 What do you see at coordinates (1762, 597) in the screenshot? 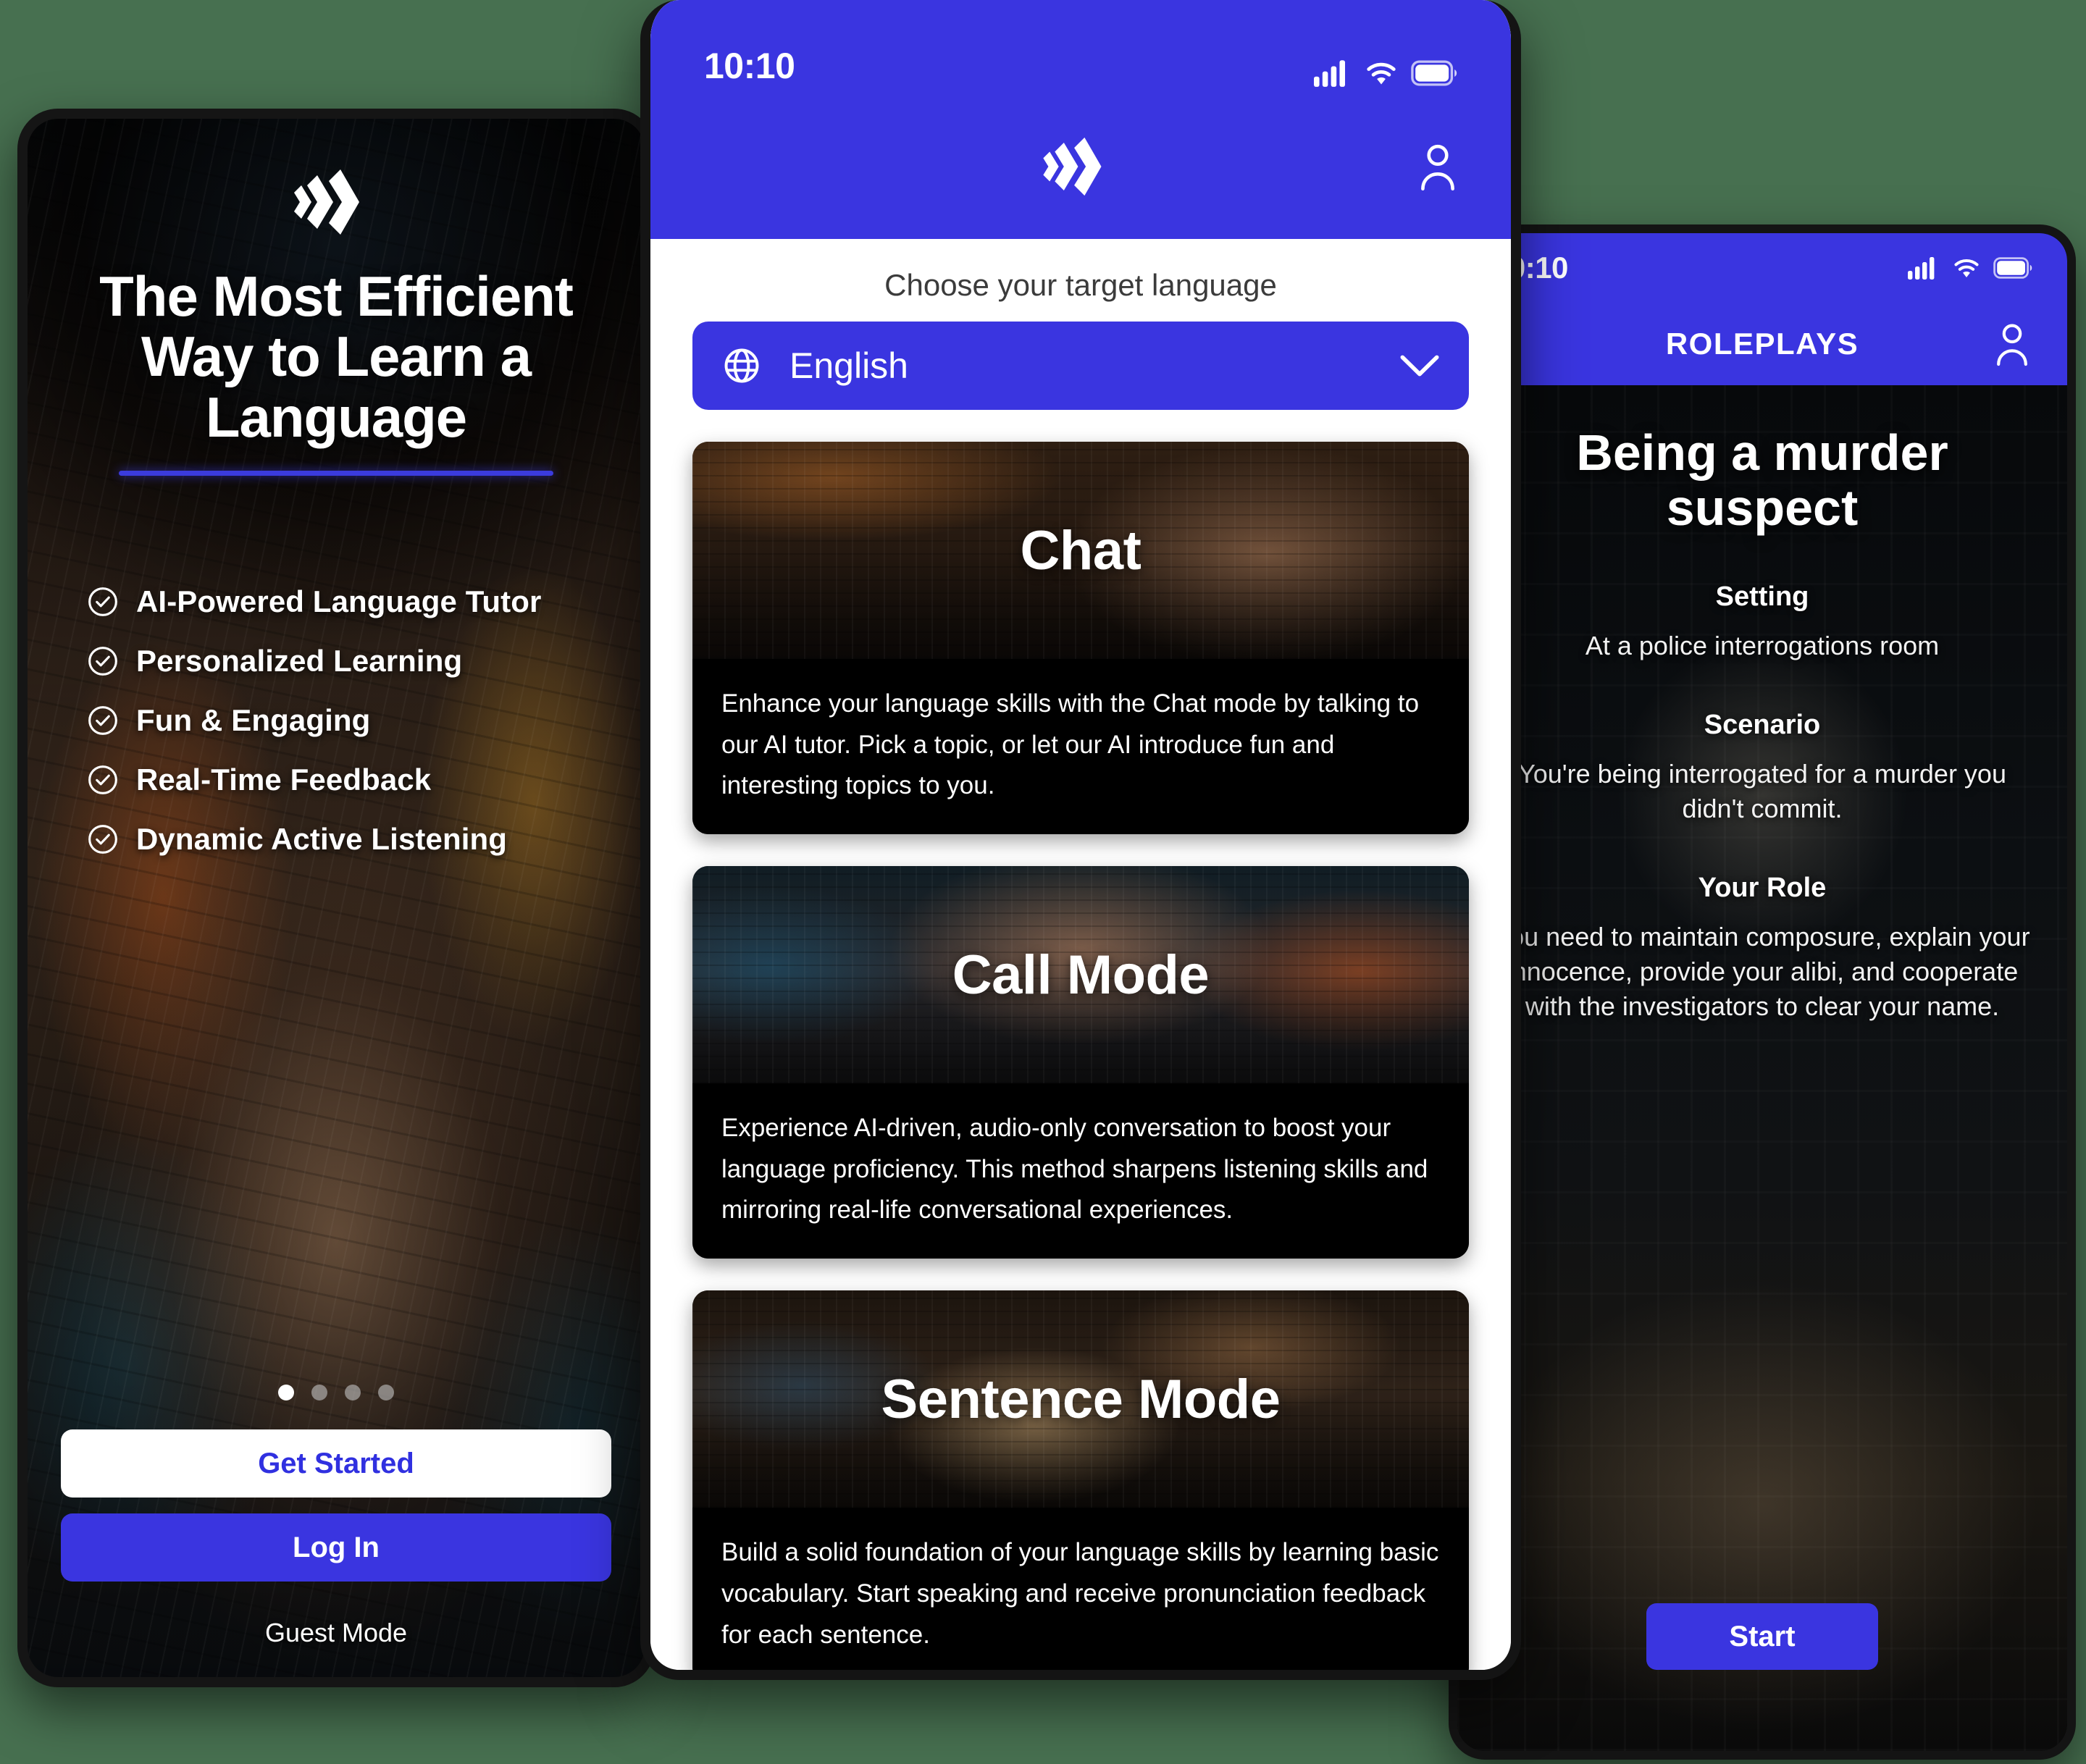
I see `section-label-setting: Setting` at bounding box center [1762, 597].